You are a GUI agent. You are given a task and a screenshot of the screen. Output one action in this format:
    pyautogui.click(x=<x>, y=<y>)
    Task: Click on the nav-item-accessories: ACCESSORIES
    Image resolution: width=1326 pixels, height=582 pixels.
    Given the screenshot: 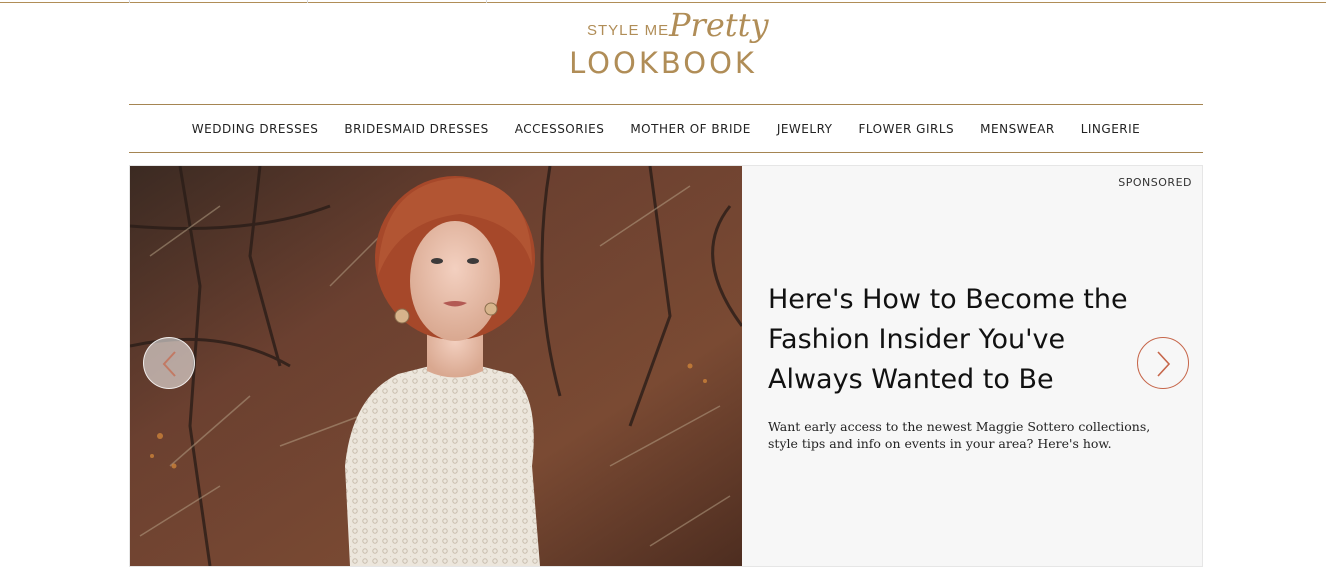 What is the action you would take?
    pyautogui.click(x=560, y=129)
    